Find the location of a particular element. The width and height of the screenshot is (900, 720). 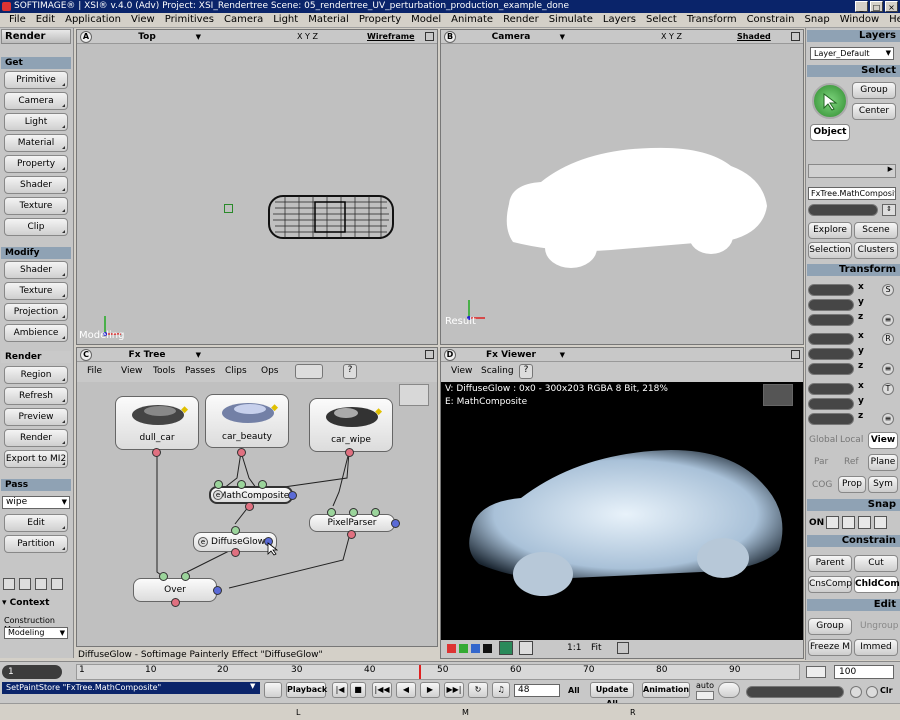

timeline-track: 1 10 20 30 40 50 60 70 80 90 is located at coordinates (438, 672).